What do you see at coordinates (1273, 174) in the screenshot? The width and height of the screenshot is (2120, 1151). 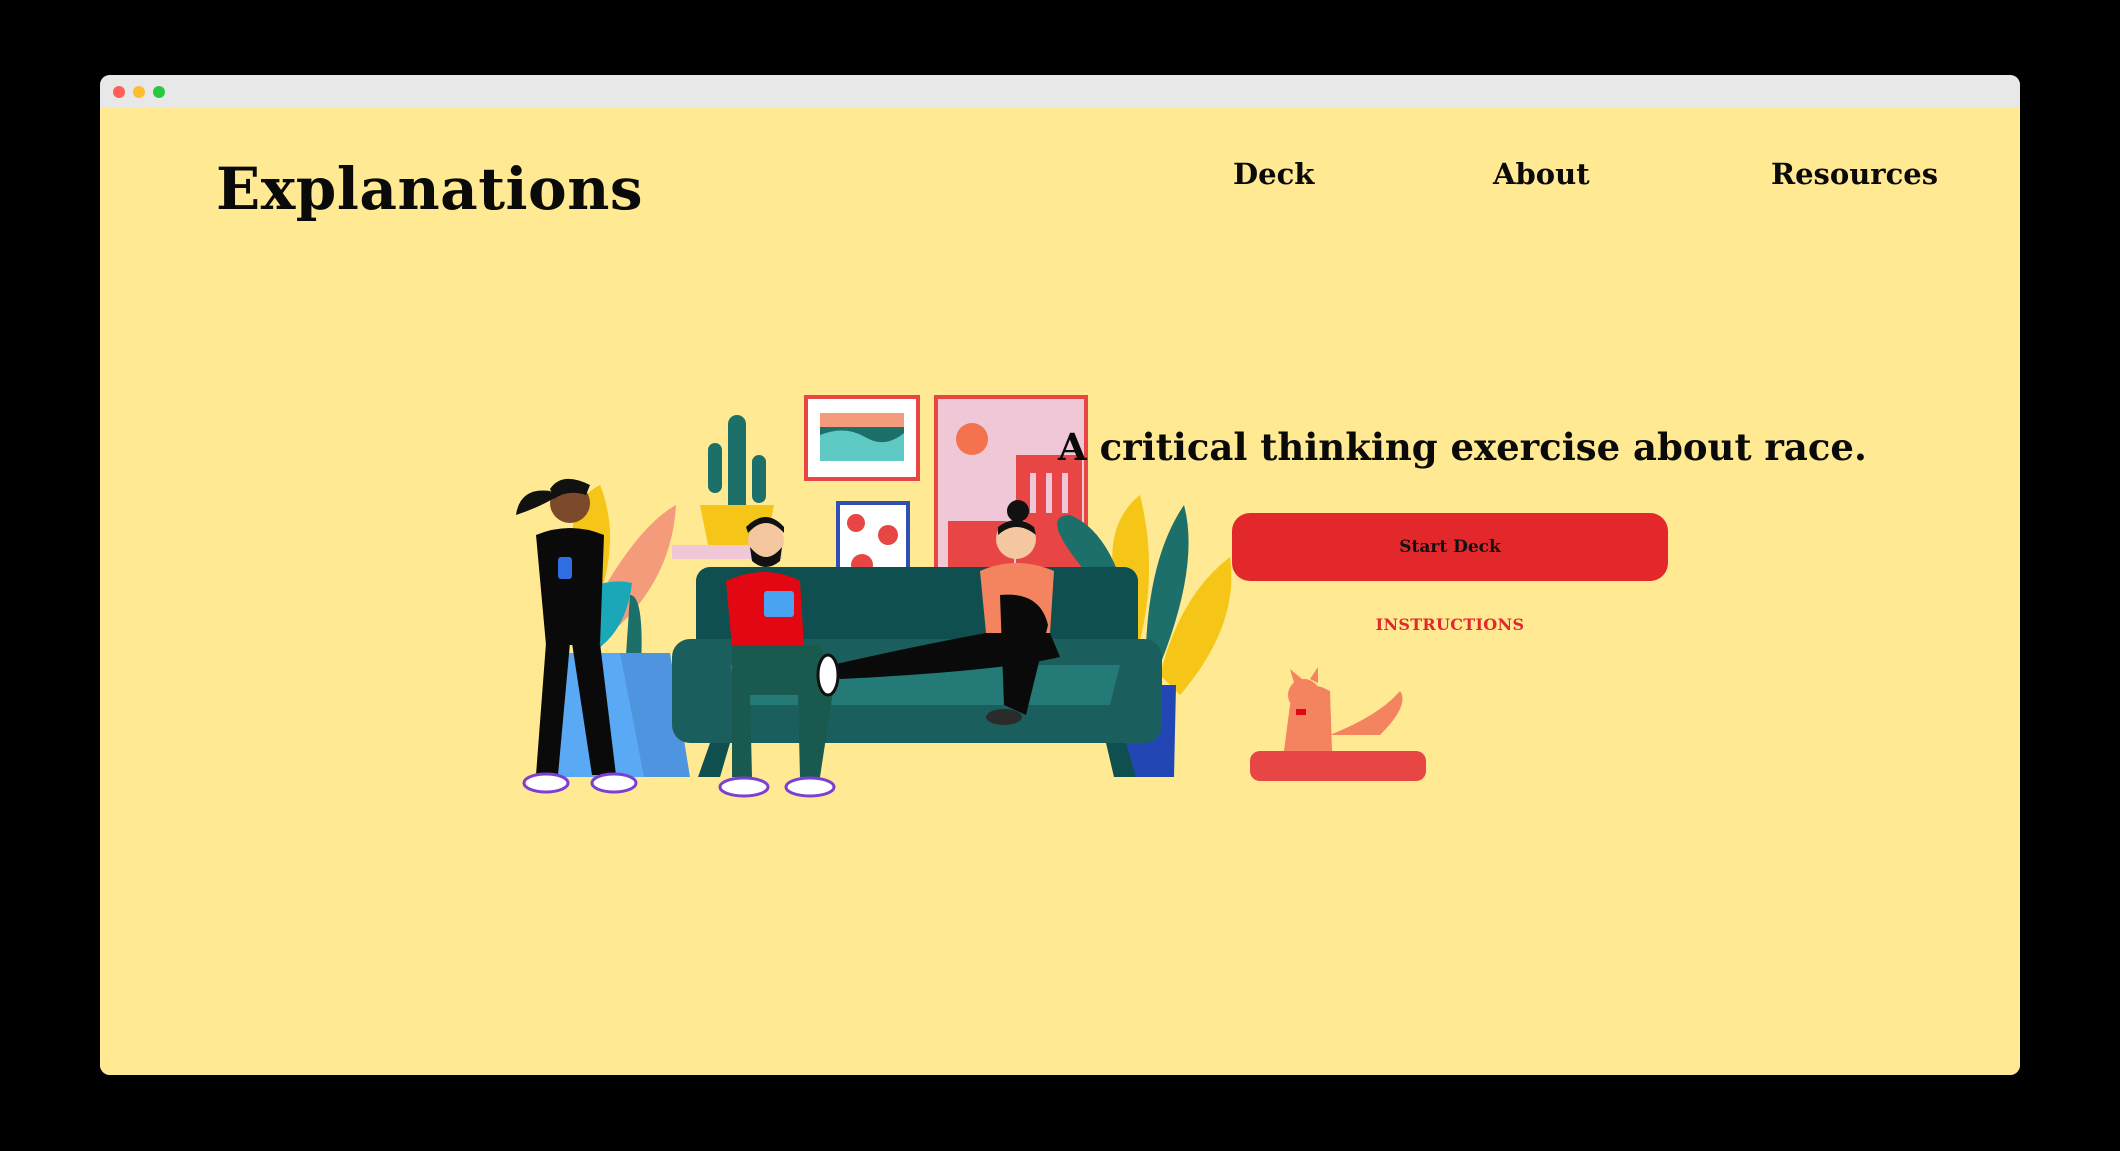 I see `nav-link-deck: Deck` at bounding box center [1273, 174].